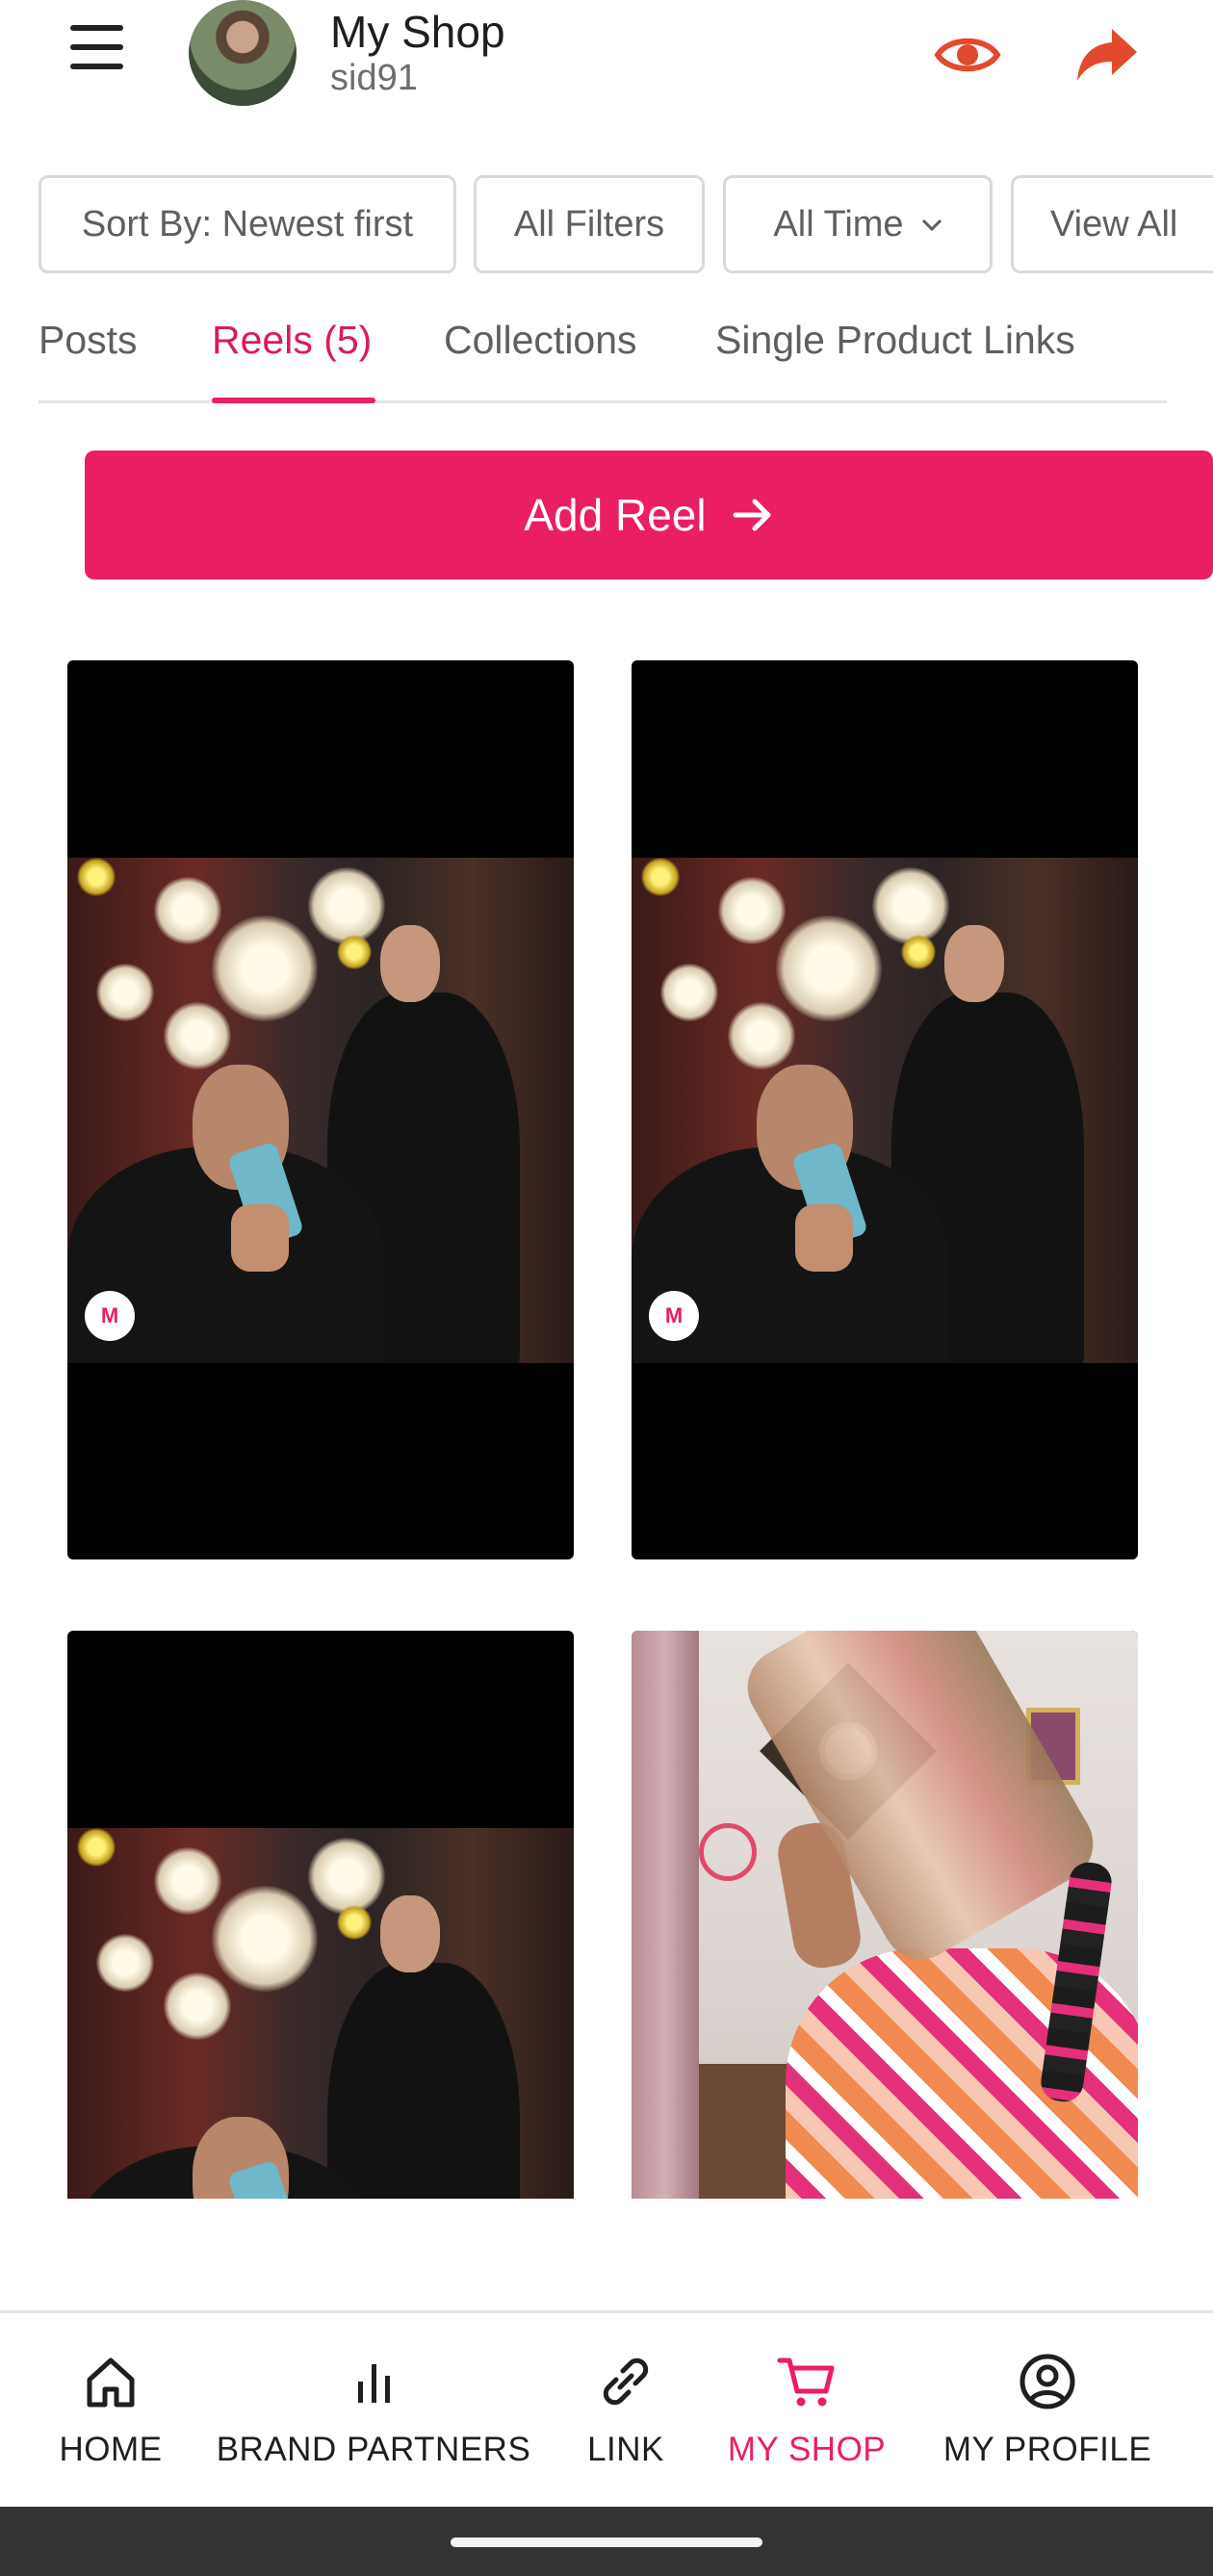 The height and width of the screenshot is (2576, 1213). Describe the element at coordinates (895, 340) in the screenshot. I see `tab-single-product-links: Single Product Links` at that location.